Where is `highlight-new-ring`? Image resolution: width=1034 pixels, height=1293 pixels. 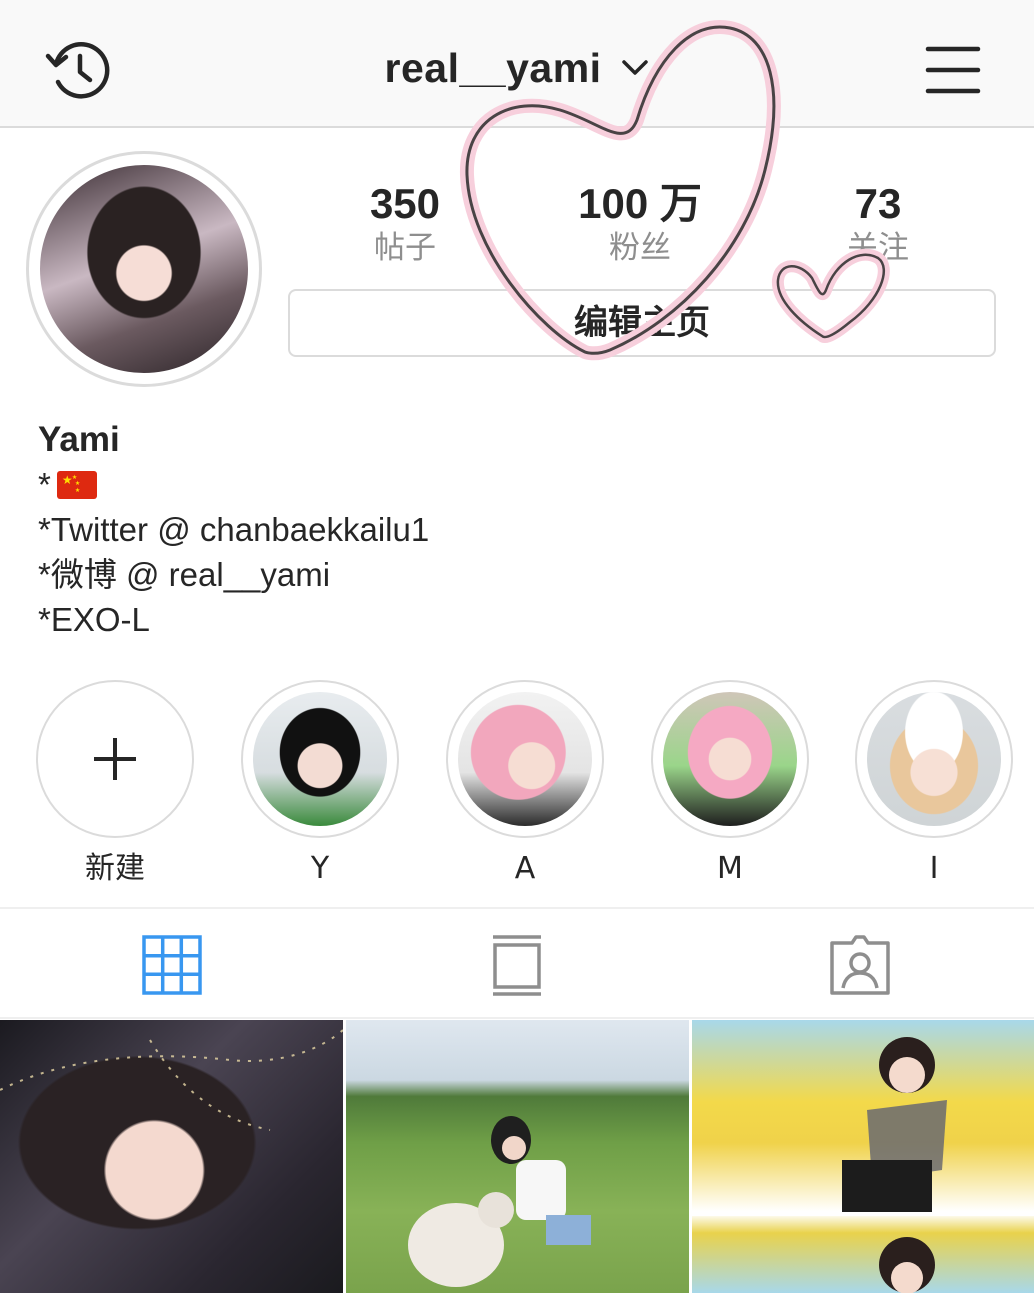
highlight-new-ring is located at coordinates (115, 759).